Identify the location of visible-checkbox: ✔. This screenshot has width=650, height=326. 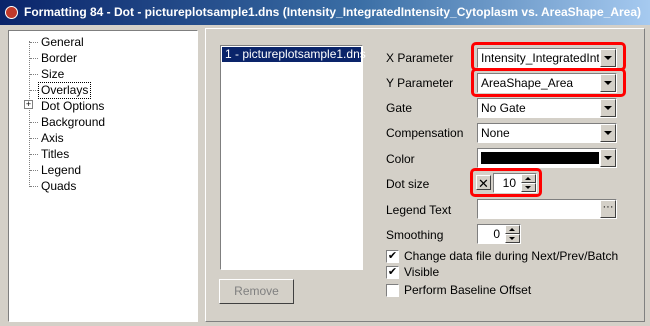
(392, 272).